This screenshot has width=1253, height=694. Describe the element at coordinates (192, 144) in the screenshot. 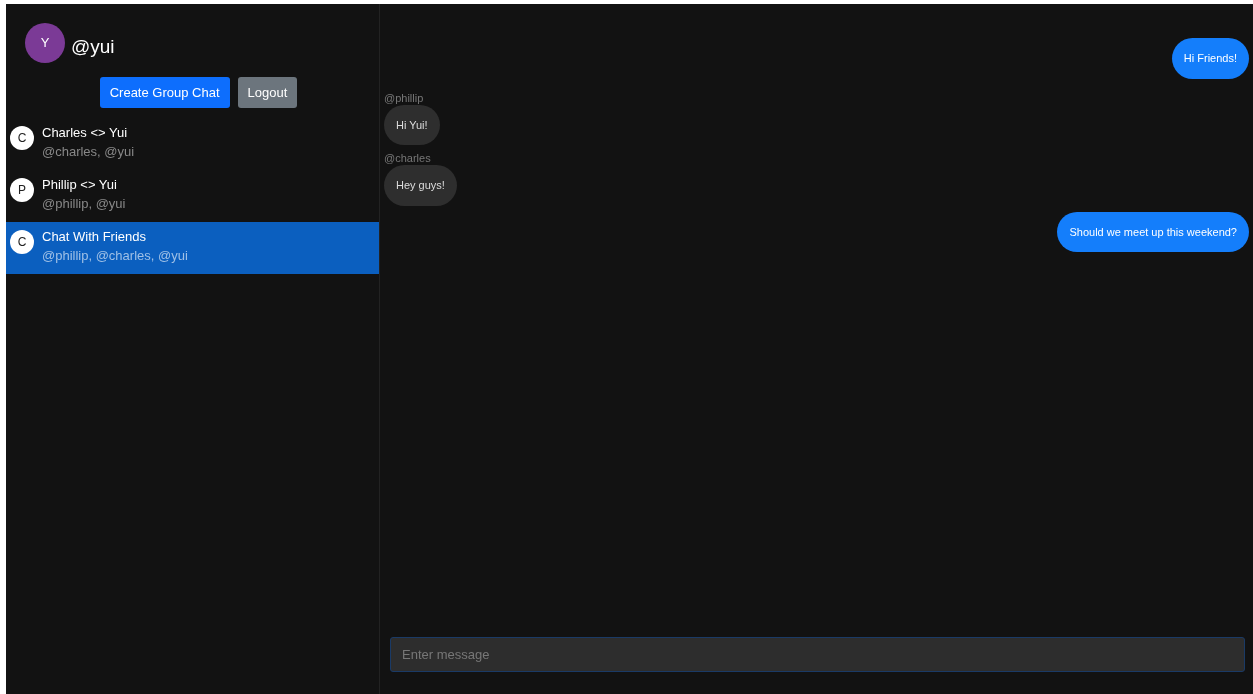

I see `chat-list-item: C Charles <> Yui @charles, @yui` at that location.